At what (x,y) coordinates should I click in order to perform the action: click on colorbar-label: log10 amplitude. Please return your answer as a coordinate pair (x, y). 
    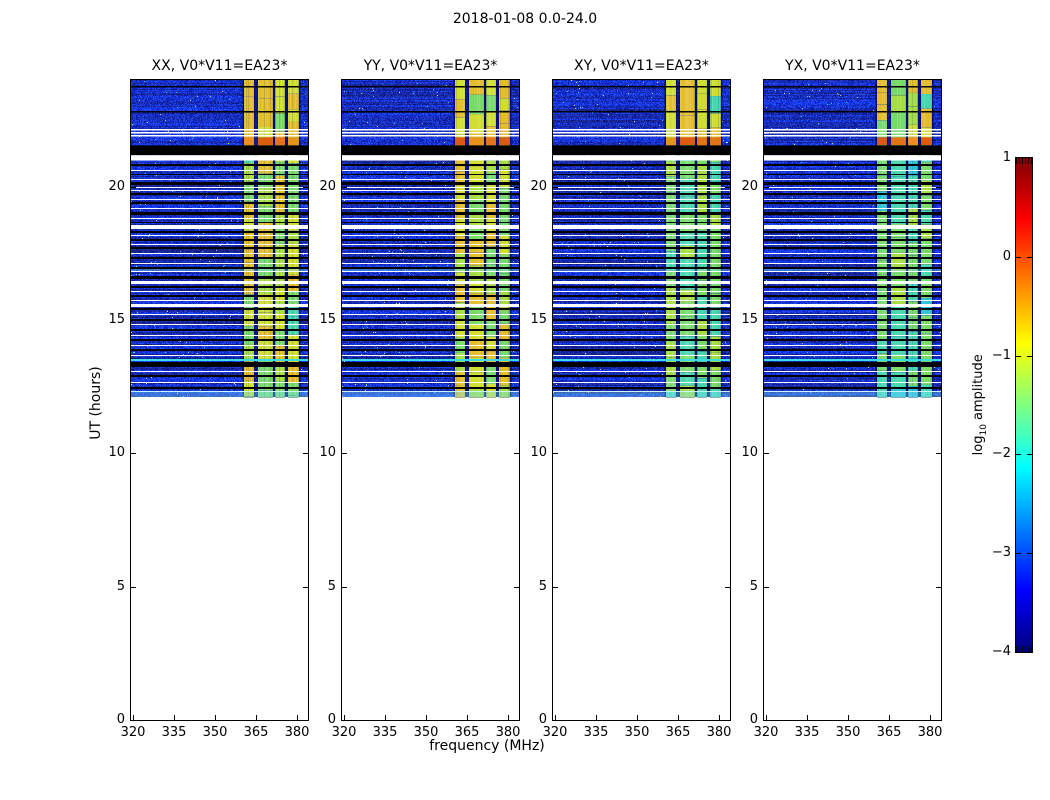
    Looking at the image, I should click on (980, 405).